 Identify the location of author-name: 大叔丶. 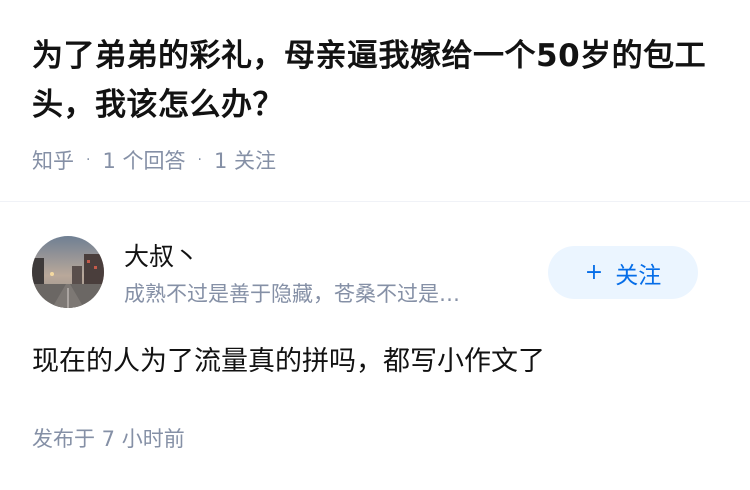
(161, 255).